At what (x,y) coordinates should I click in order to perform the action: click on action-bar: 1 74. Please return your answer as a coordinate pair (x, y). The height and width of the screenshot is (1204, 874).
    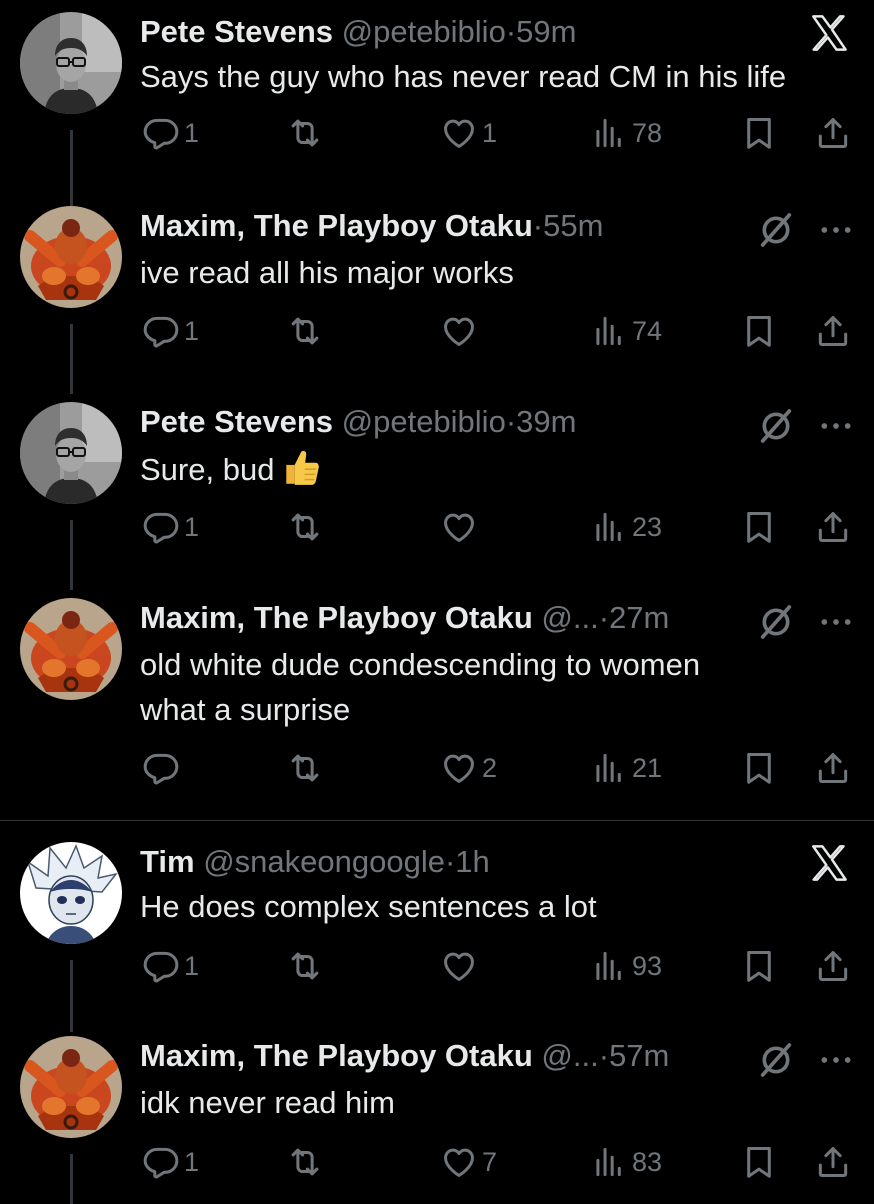
    Looking at the image, I should click on (497, 331).